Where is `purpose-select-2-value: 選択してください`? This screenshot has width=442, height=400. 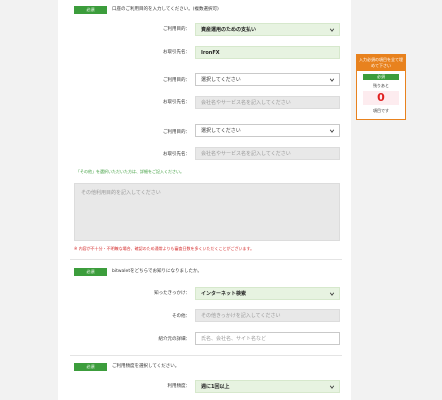 purpose-select-2-value: 選択してください is located at coordinates (221, 80).